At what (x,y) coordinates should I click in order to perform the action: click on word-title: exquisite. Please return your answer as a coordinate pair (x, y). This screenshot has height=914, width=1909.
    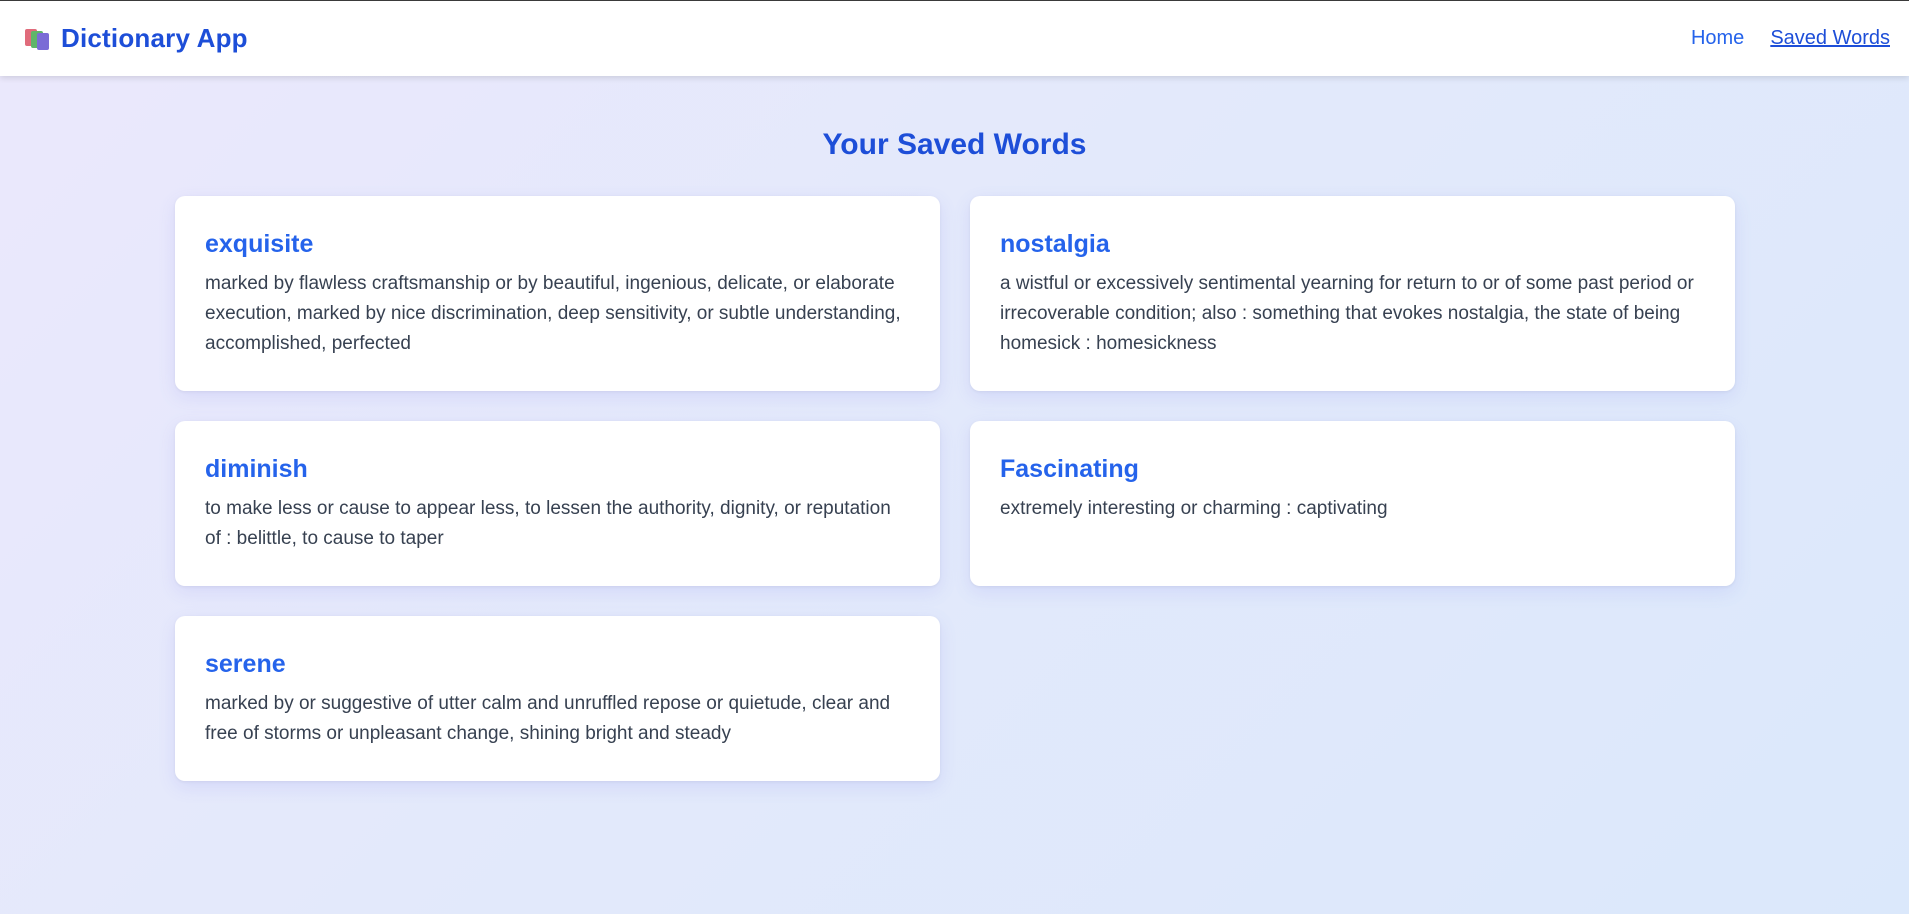
    Looking at the image, I should click on (259, 244).